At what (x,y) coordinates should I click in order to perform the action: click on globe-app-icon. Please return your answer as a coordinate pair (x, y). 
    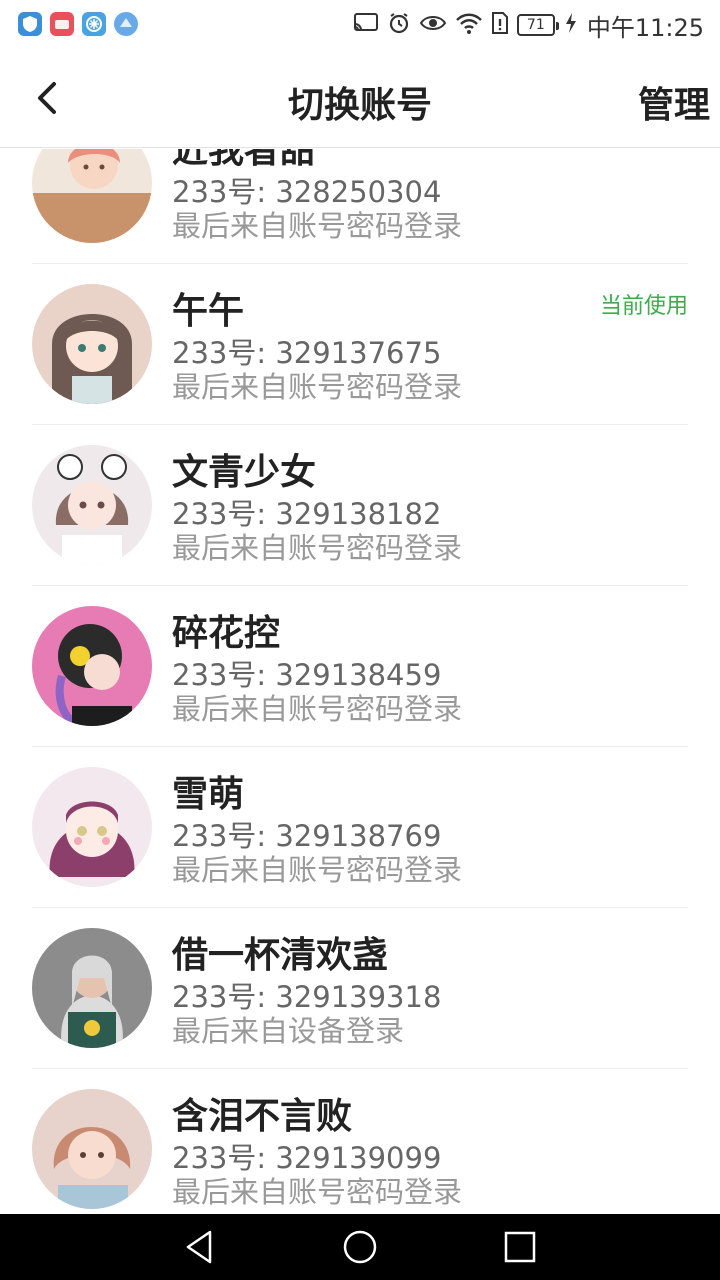
    Looking at the image, I should click on (126, 24).